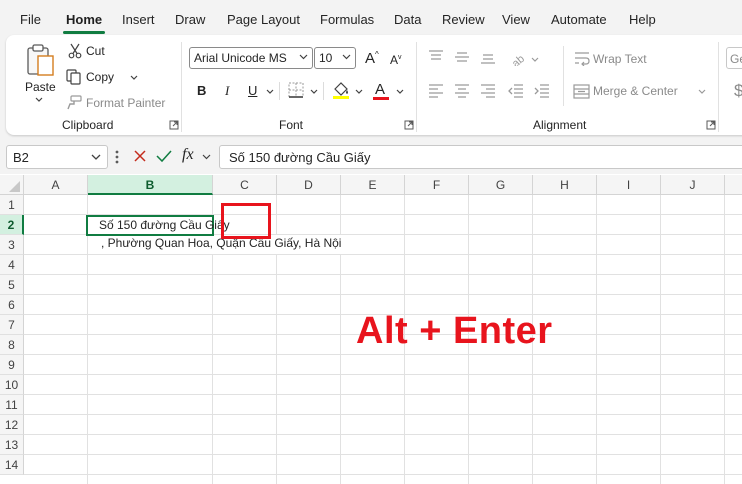 The height and width of the screenshot is (484, 742). Describe the element at coordinates (12, 305) in the screenshot. I see `row-header-6: 6` at that location.